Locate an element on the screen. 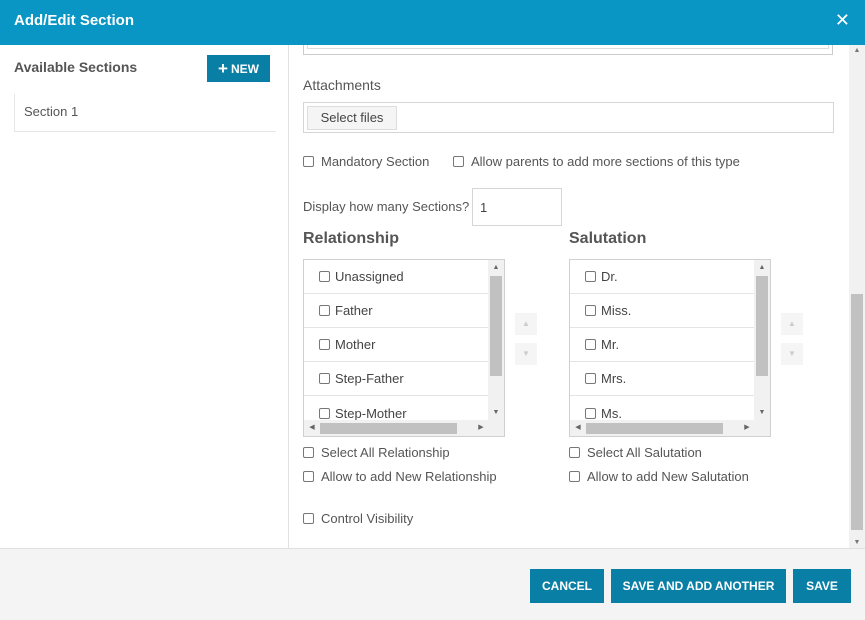  cancel-button: CANCEL is located at coordinates (567, 586).